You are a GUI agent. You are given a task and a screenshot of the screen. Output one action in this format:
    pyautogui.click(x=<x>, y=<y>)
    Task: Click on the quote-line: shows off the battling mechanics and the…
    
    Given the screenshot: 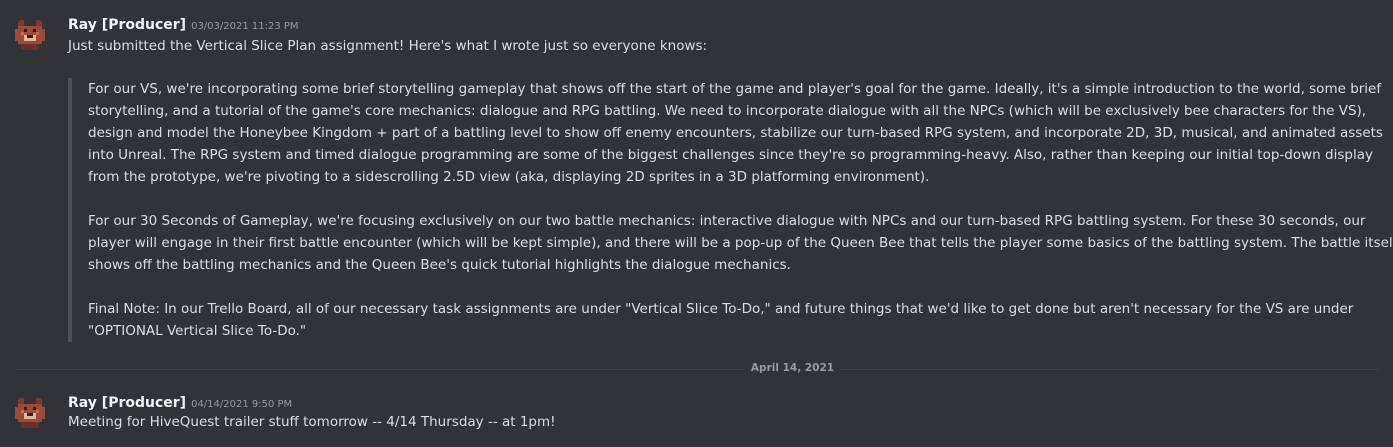 What is the action you would take?
    pyautogui.click(x=439, y=265)
    